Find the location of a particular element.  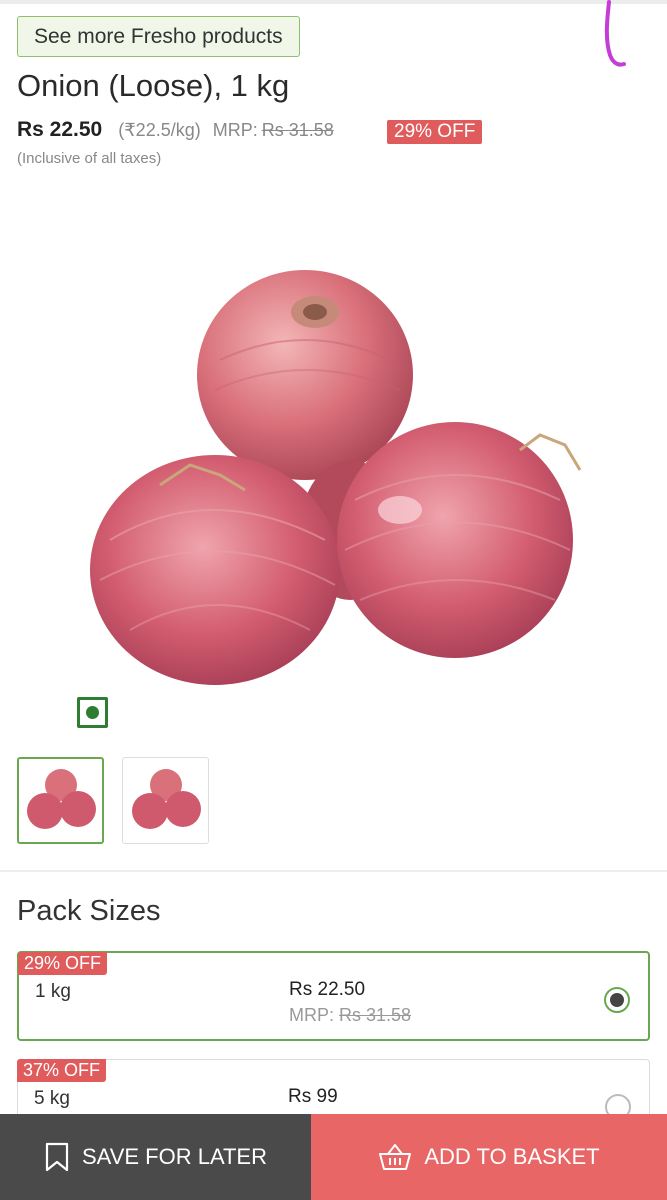

save-for-later-label: SAVE FOR LATER is located at coordinates (174, 1156).